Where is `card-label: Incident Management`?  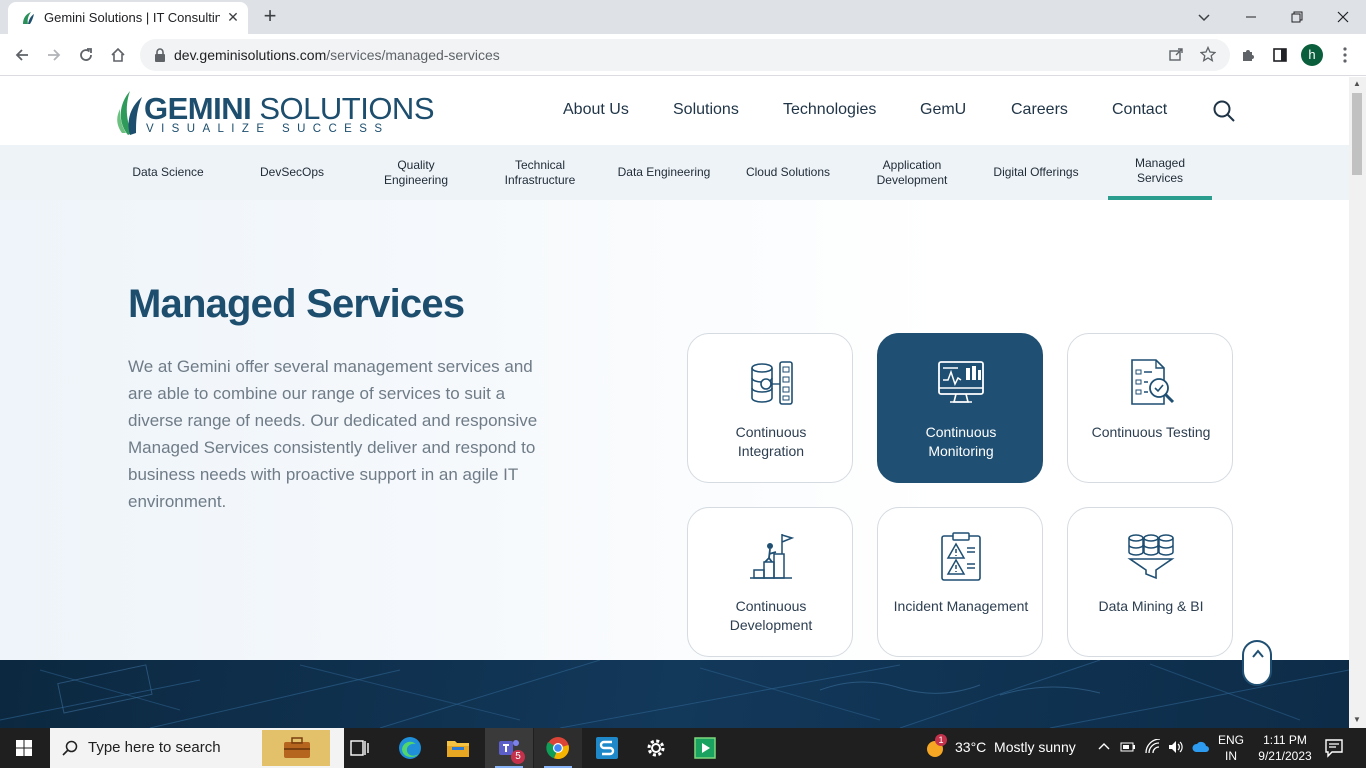 card-label: Incident Management is located at coordinates (961, 606).